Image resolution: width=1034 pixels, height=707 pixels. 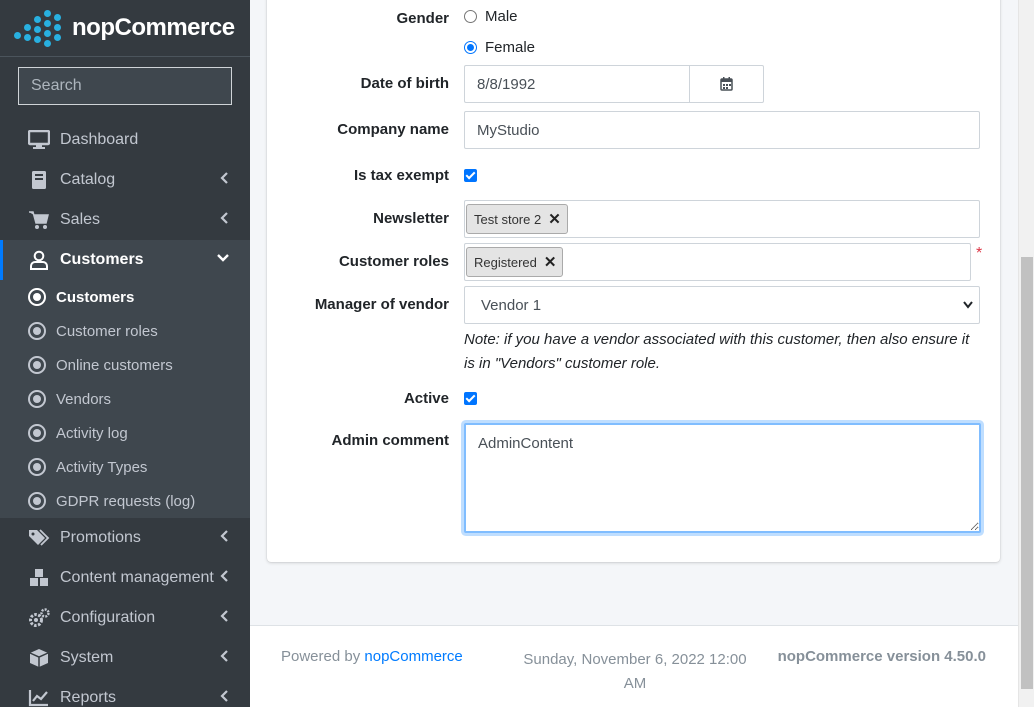 What do you see at coordinates (107, 331) in the screenshot?
I see `sidebar-subitem-label: Customer roles` at bounding box center [107, 331].